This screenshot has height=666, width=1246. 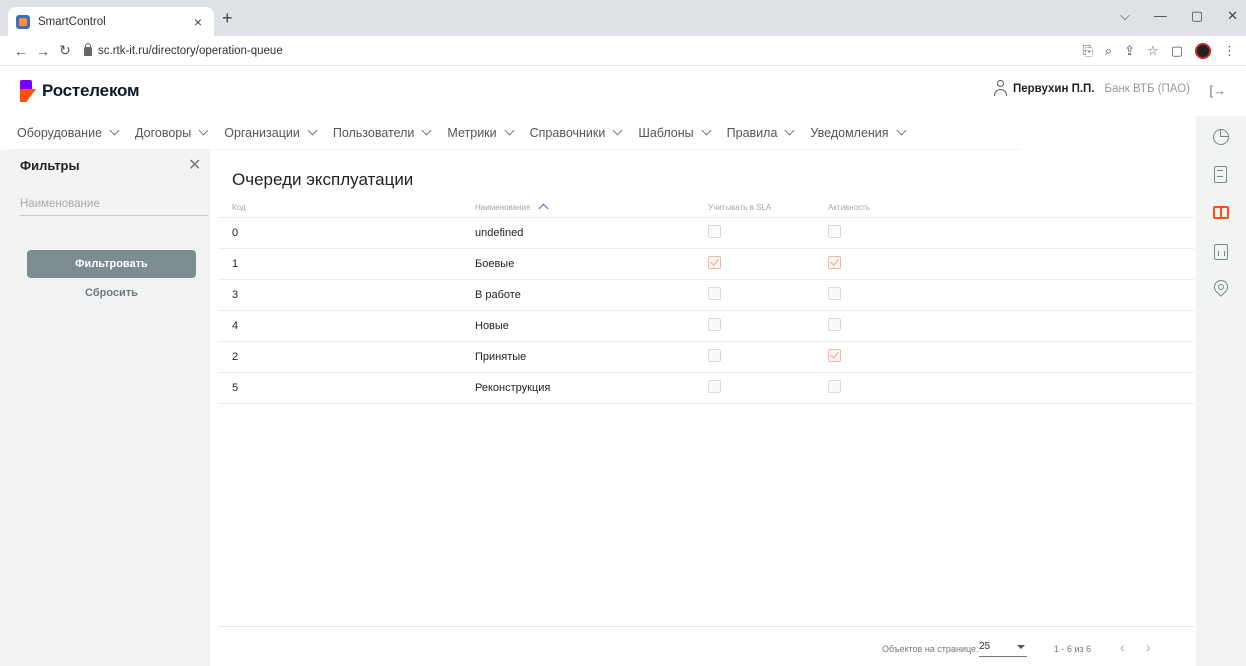 What do you see at coordinates (1177, 51) in the screenshot?
I see `side-panel-icon: ▢` at bounding box center [1177, 51].